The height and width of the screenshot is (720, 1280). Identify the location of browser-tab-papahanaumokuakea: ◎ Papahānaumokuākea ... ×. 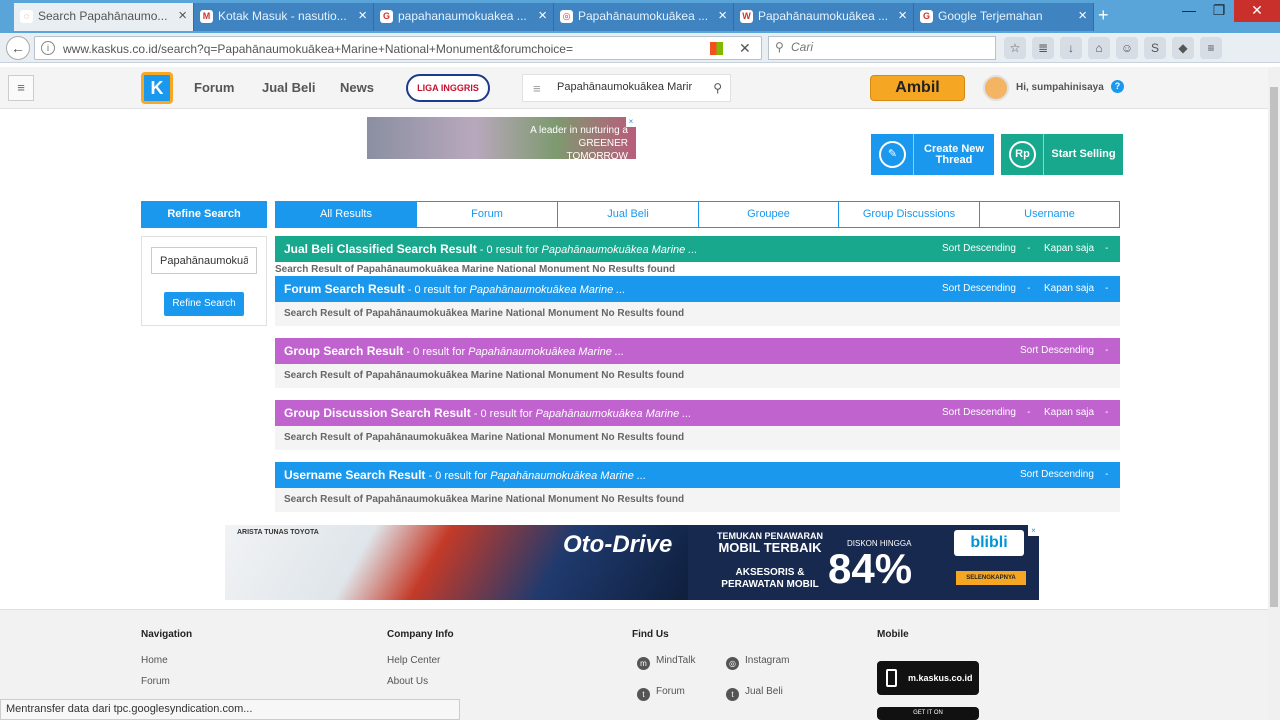
(644, 17).